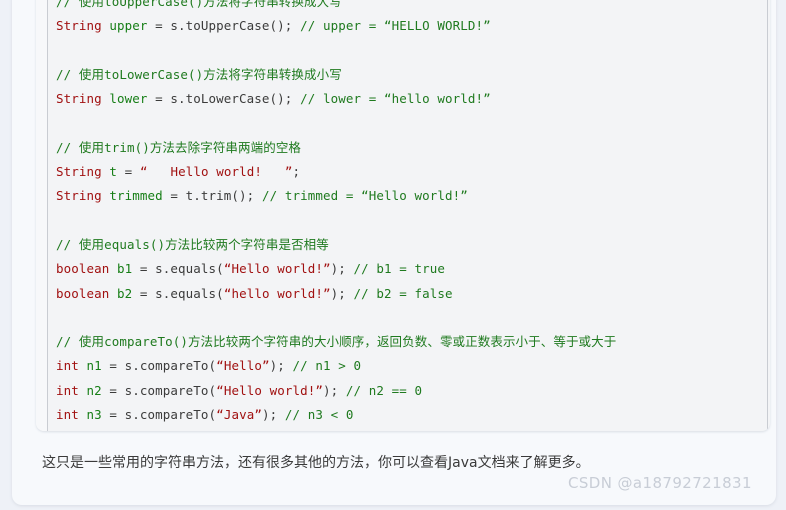 This screenshot has width=786, height=510. What do you see at coordinates (94, 390) in the screenshot?
I see `code-token-name: n2` at bounding box center [94, 390].